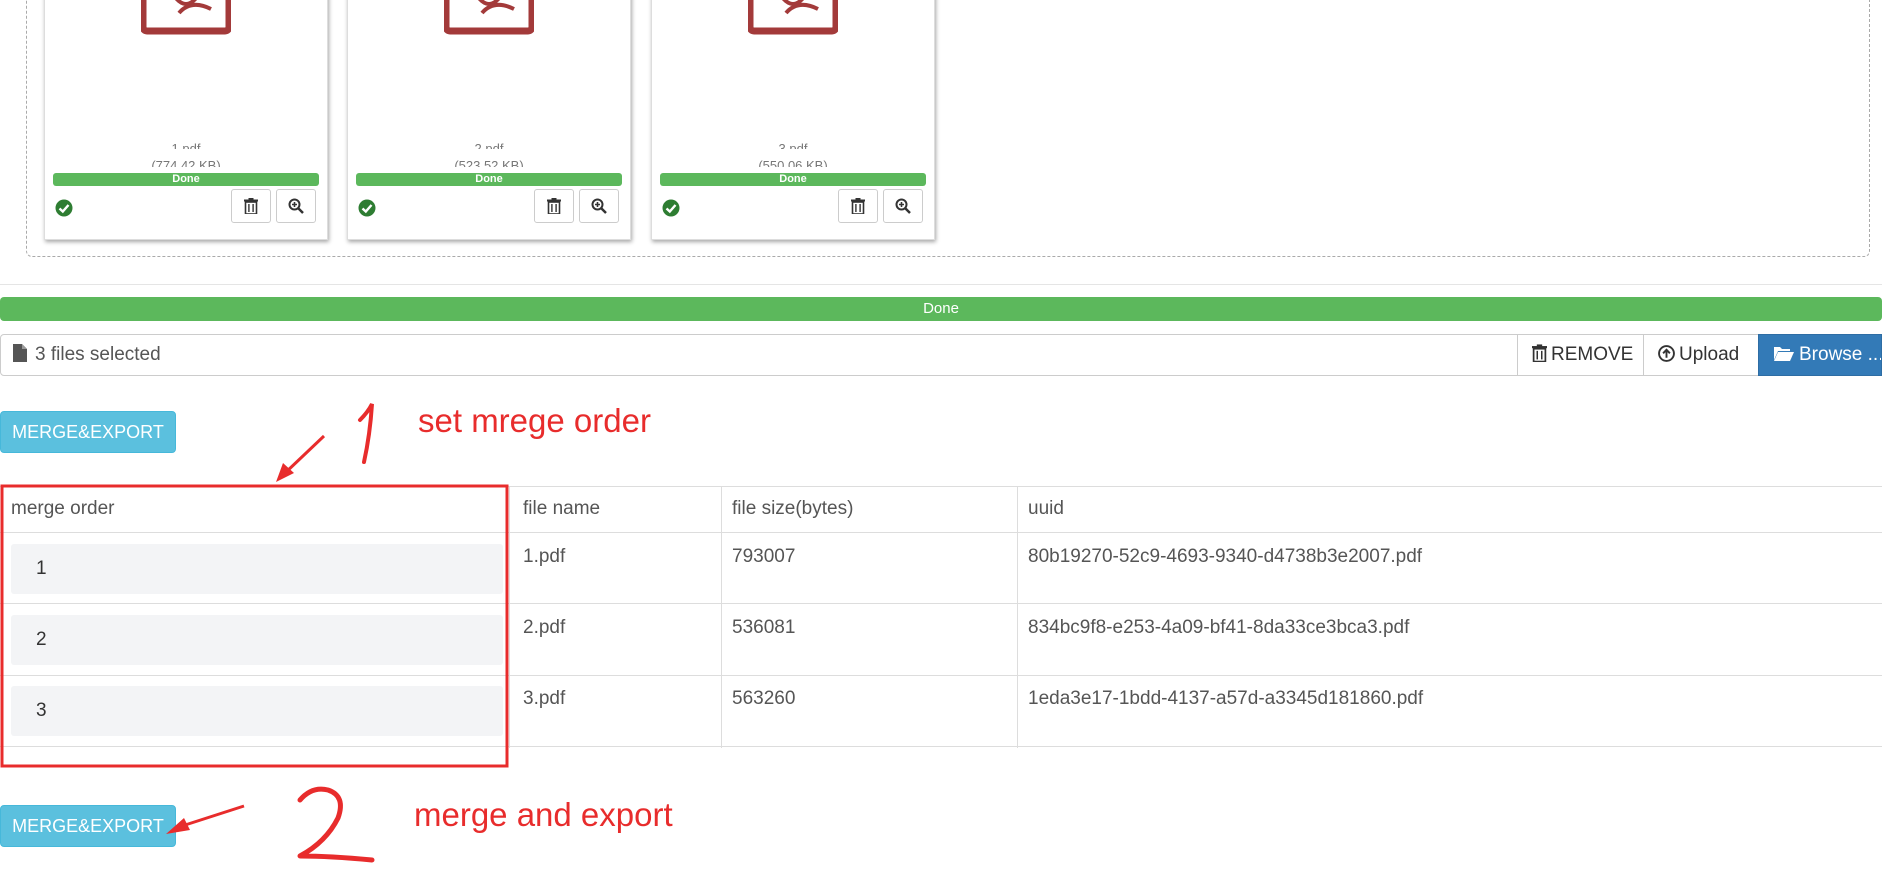 This screenshot has width=1882, height=884. What do you see at coordinates (63, 508) in the screenshot?
I see `column-header-merge-order: merge order` at bounding box center [63, 508].